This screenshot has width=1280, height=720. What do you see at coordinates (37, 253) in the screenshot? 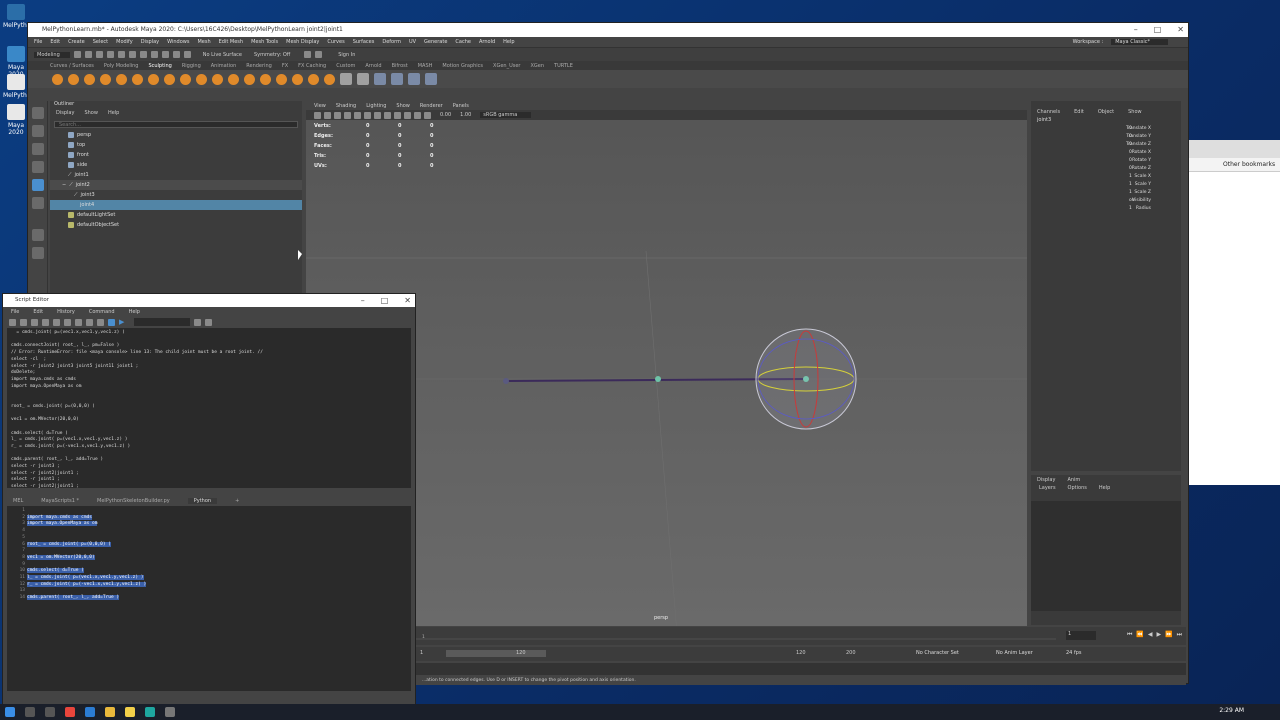
I see `layout-icon` at bounding box center [37, 253].